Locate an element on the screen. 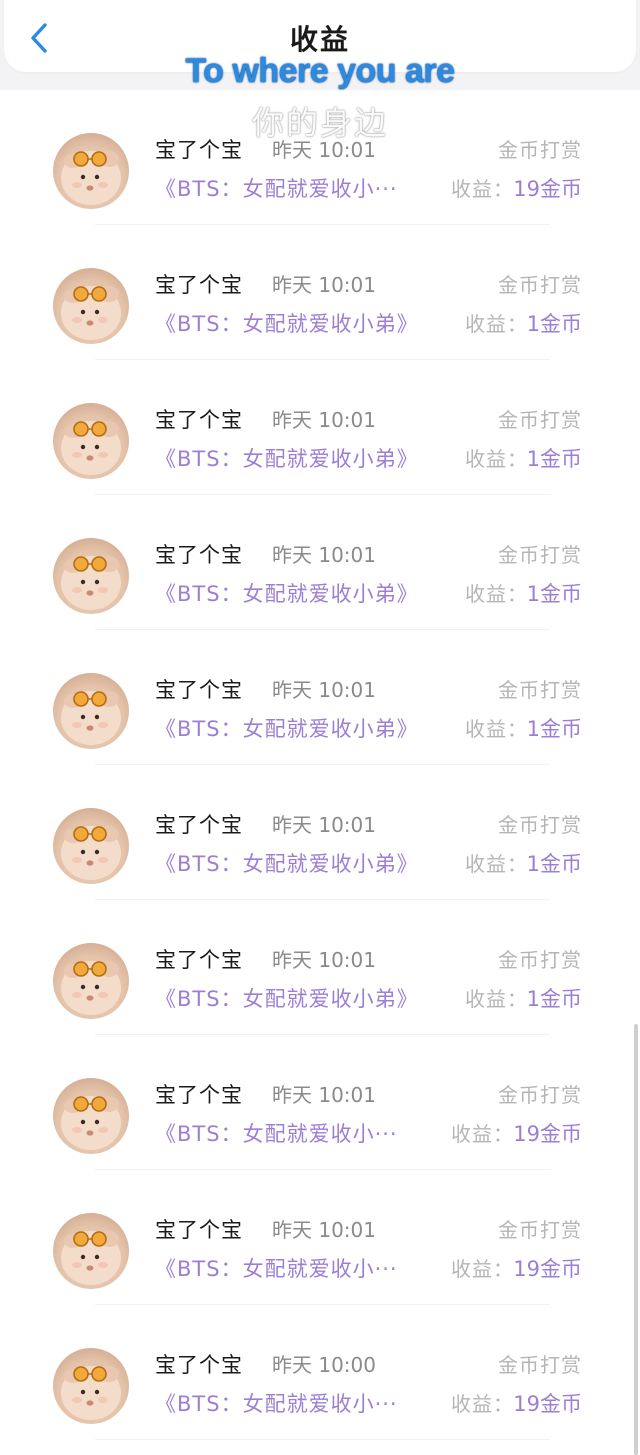 The width and height of the screenshot is (640, 1455). timestamp: 昨天 10:00 is located at coordinates (324, 1365).